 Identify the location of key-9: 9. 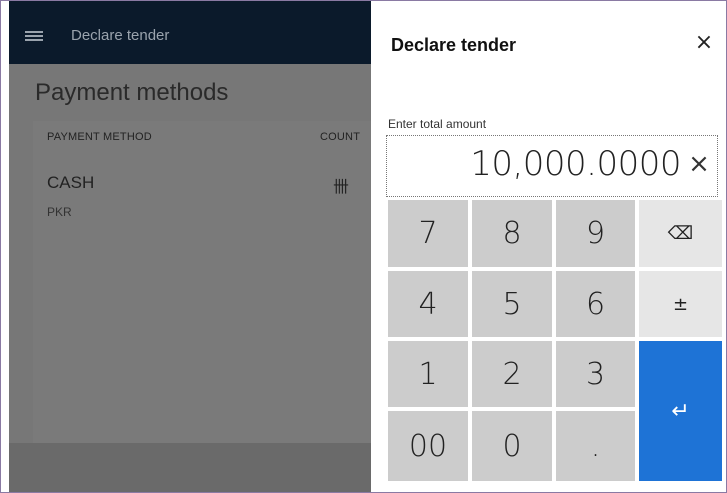
(595, 233).